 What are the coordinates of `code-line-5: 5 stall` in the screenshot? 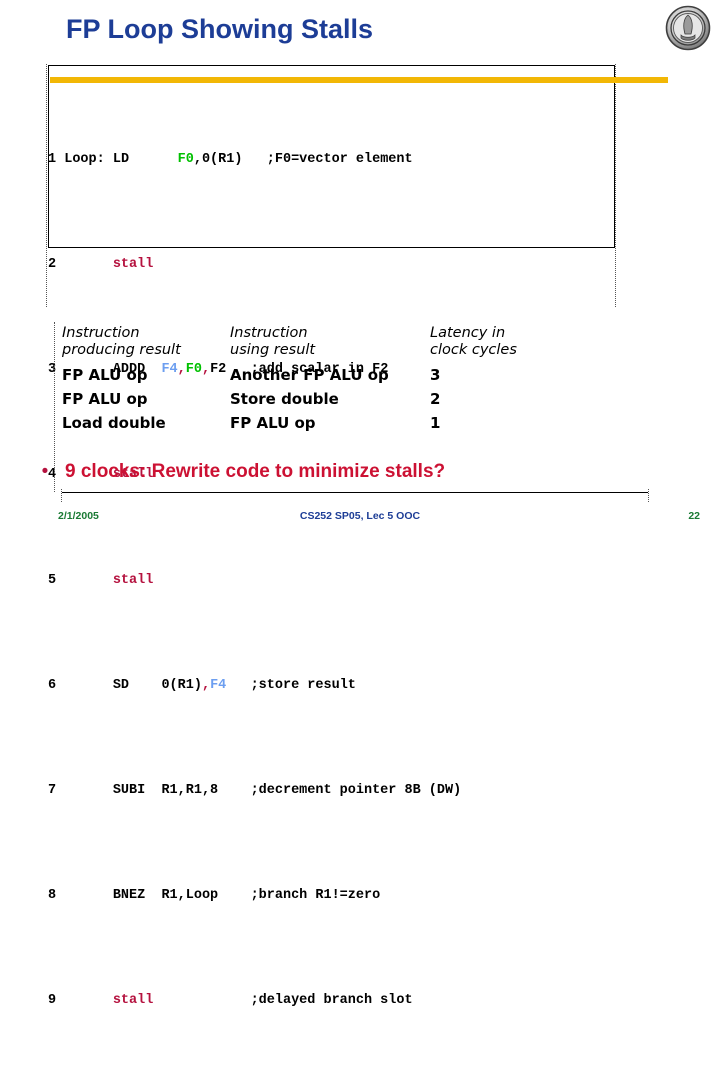 It's located at (348, 581).